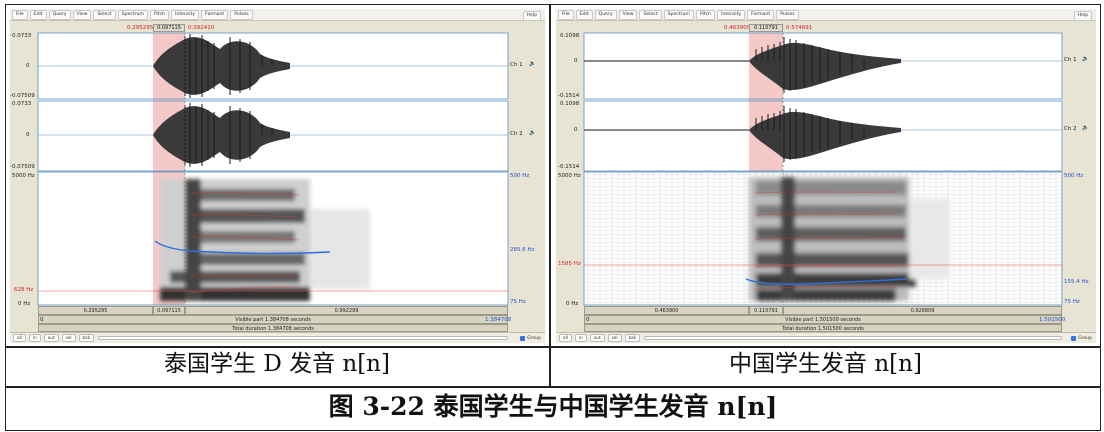  Describe the element at coordinates (825, 364) in the screenshot. I see `caption-right: 中国学生发音 n[n]` at that location.